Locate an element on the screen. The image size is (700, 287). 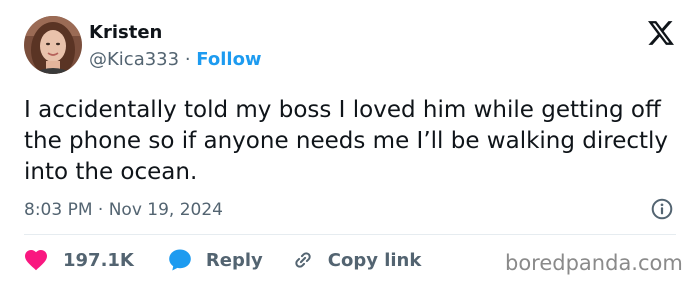
author-handle-row: @Kica333 · Follow is located at coordinates (175, 60).